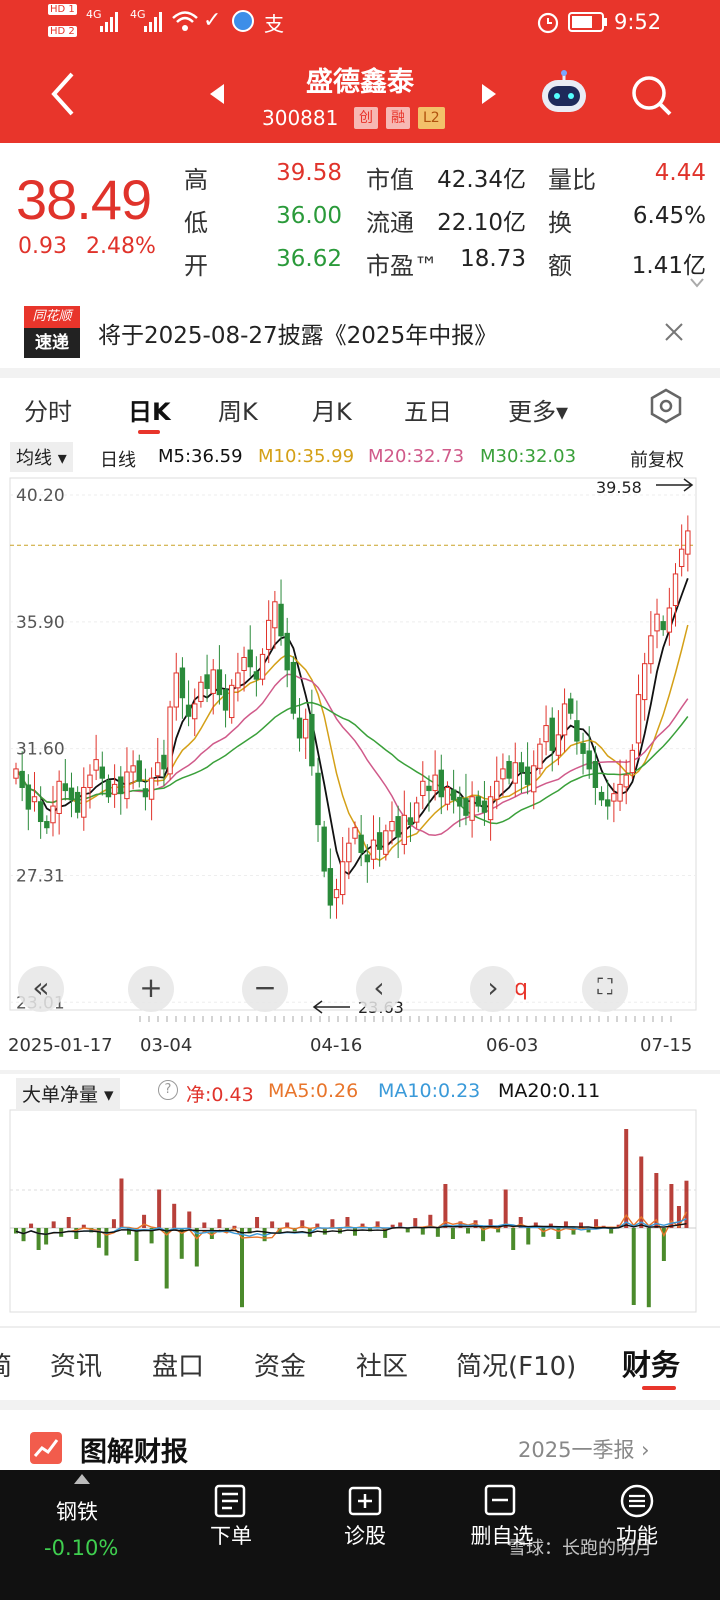  What do you see at coordinates (516, 1364) in the screenshot?
I see `tab-f10: 简况(F10)` at bounding box center [516, 1364].